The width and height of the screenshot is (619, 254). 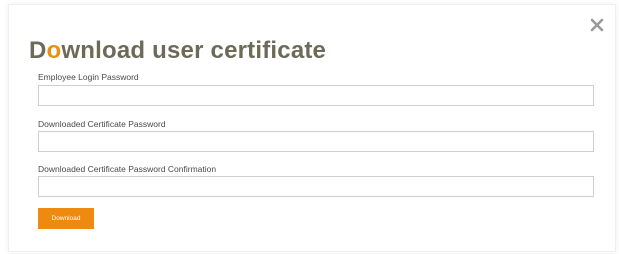 What do you see at coordinates (597, 25) in the screenshot?
I see `close-icon` at bounding box center [597, 25].